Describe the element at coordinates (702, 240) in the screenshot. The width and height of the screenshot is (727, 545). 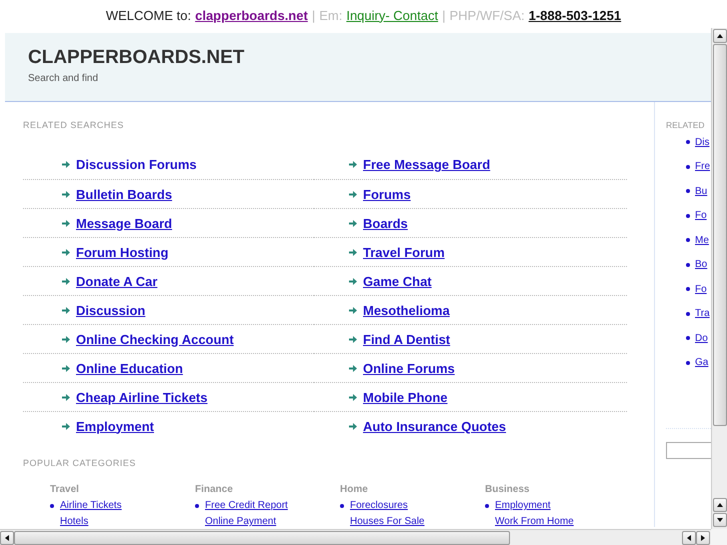
I see `sidebar-link: Me` at that location.